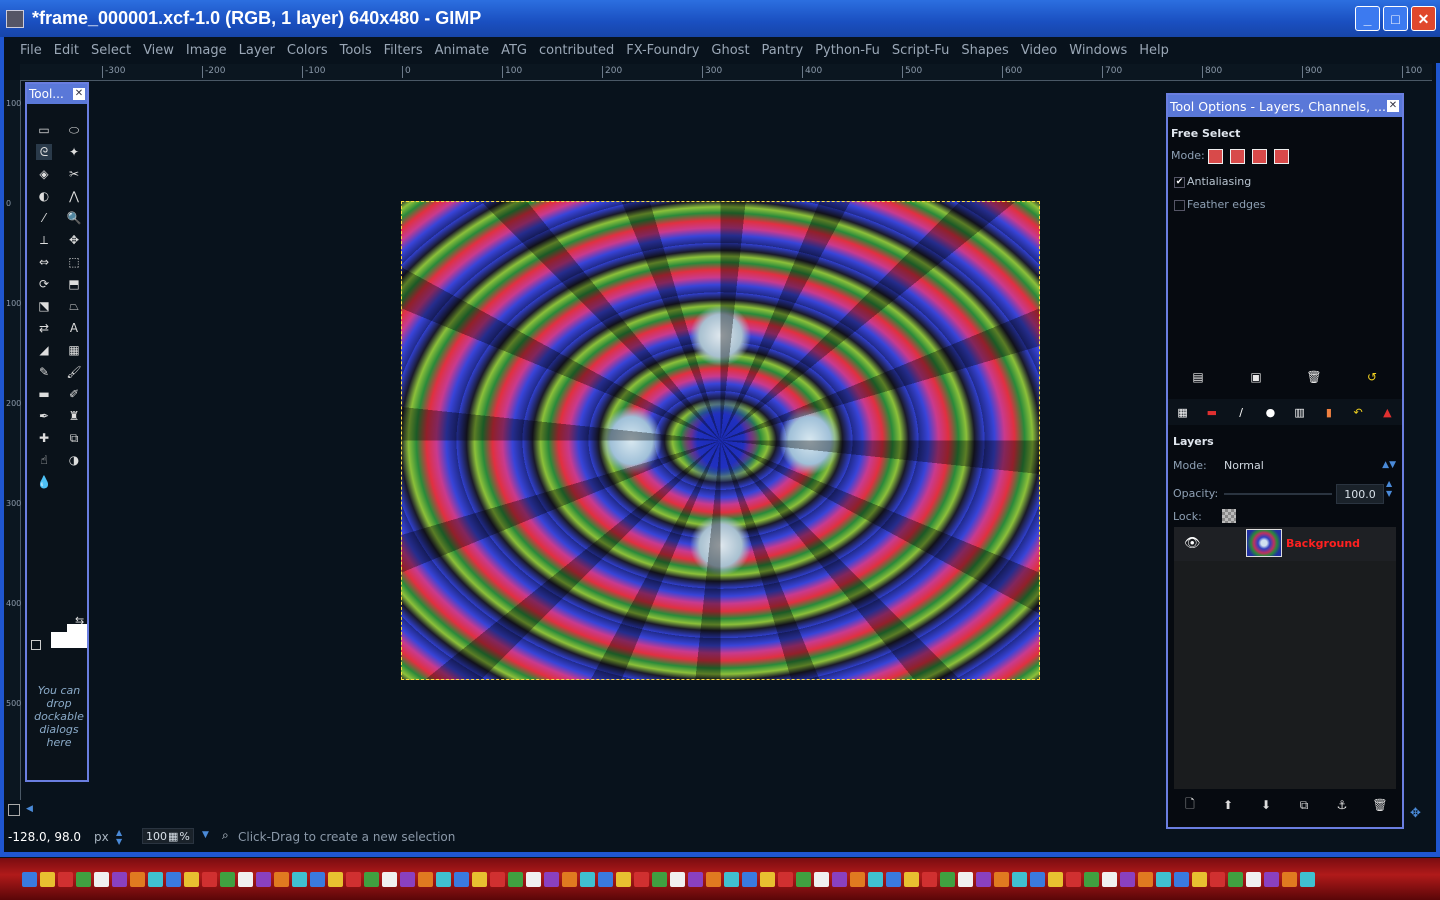  What do you see at coordinates (1314, 377) in the screenshot?
I see `delete-options-icon: 🗑` at bounding box center [1314, 377].